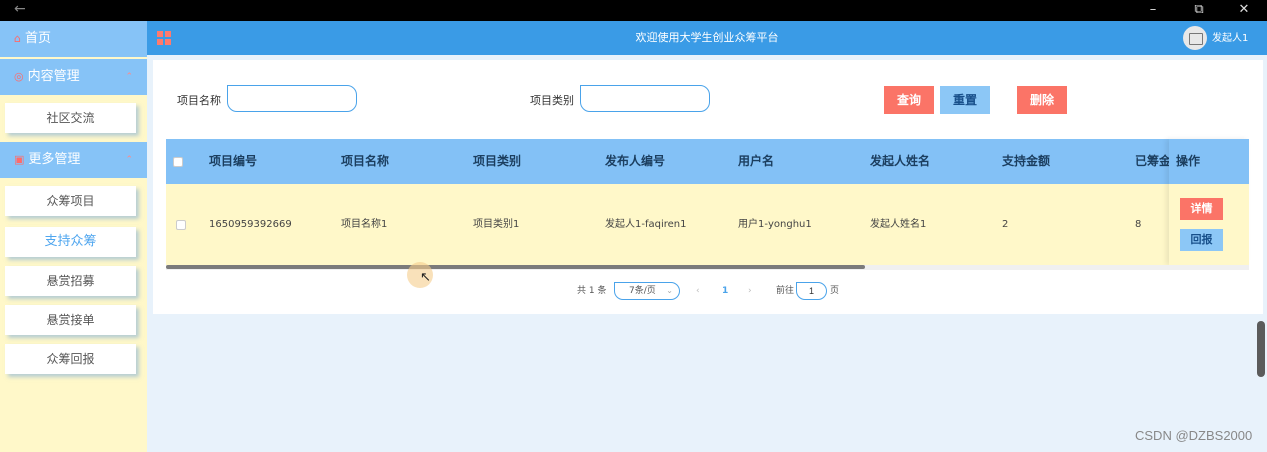  What do you see at coordinates (669, 290) in the screenshot?
I see `chevron-down-icon: ⌄` at bounding box center [669, 290].